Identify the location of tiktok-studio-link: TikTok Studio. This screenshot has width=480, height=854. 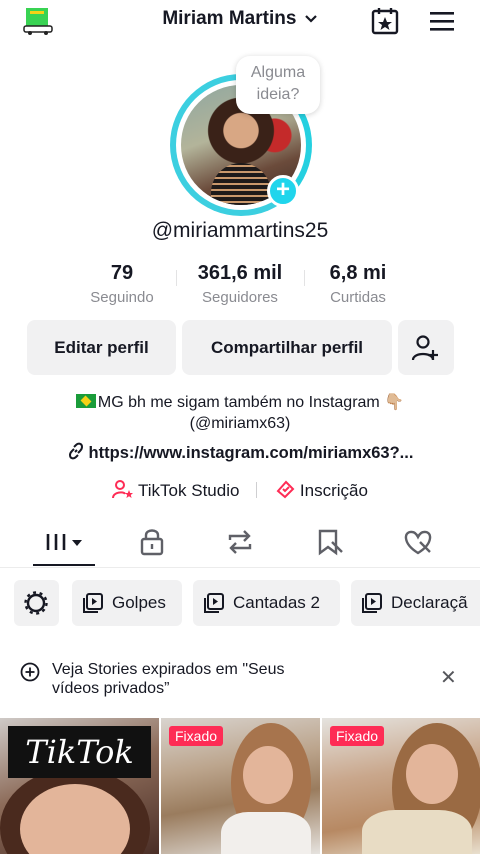
(178, 490).